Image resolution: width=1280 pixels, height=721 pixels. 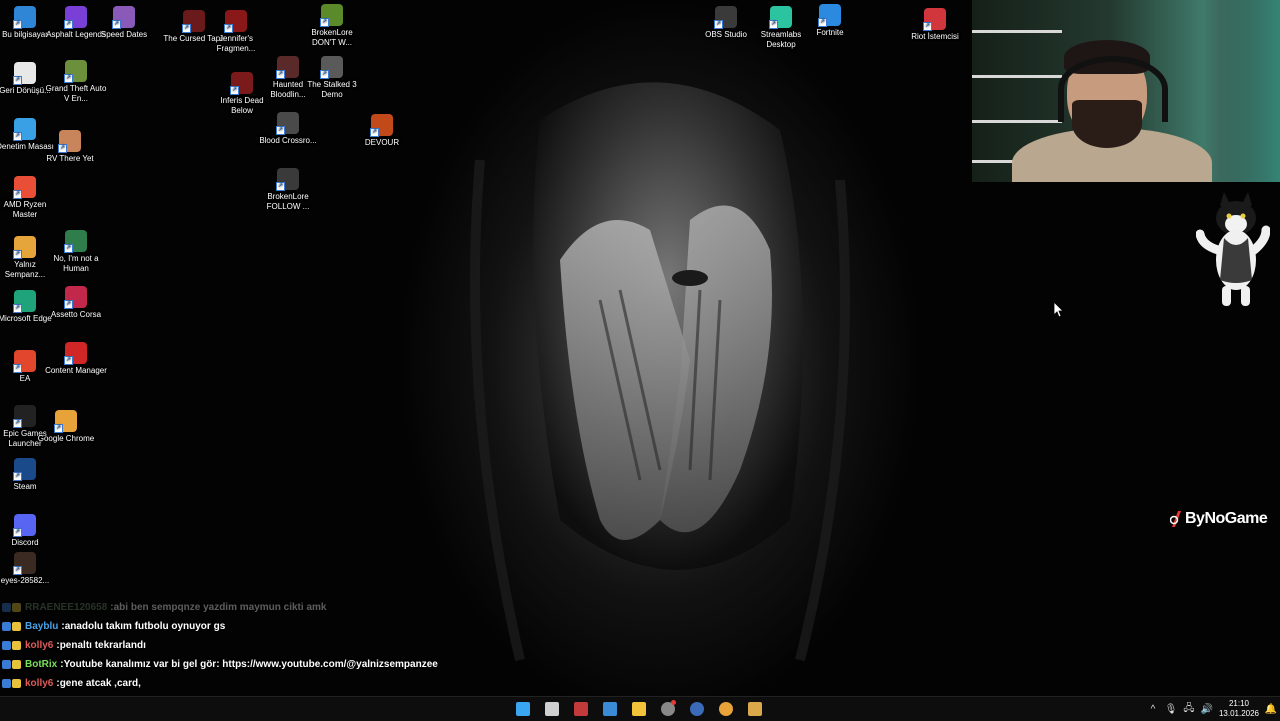 I want to click on task-view-button, so click(x=552, y=709).